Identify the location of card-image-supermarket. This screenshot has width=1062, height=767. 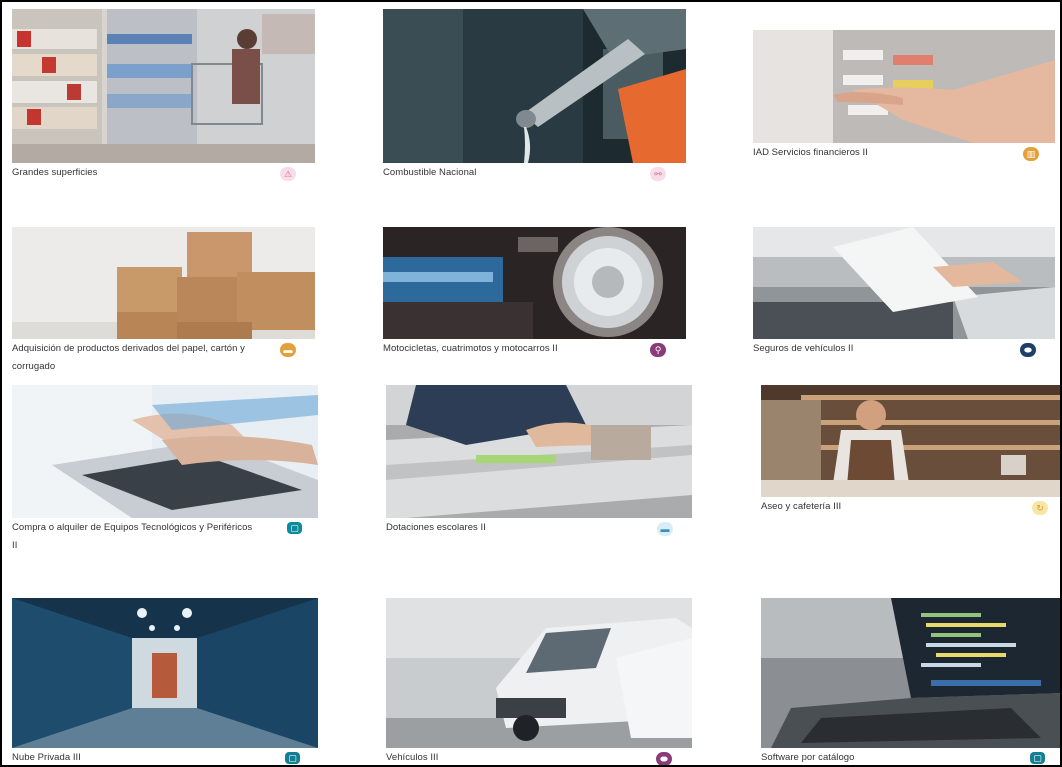
(163, 86).